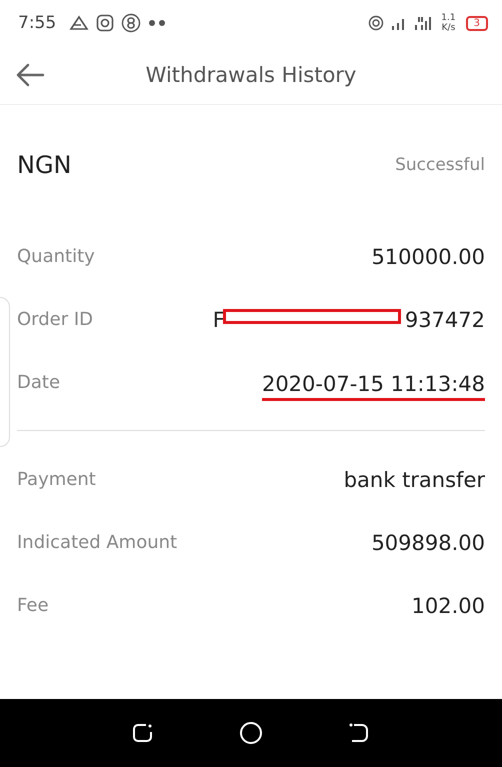 This screenshot has height=767, width=502. Describe the element at coordinates (444, 320) in the screenshot. I see `field-value: 937472` at that location.